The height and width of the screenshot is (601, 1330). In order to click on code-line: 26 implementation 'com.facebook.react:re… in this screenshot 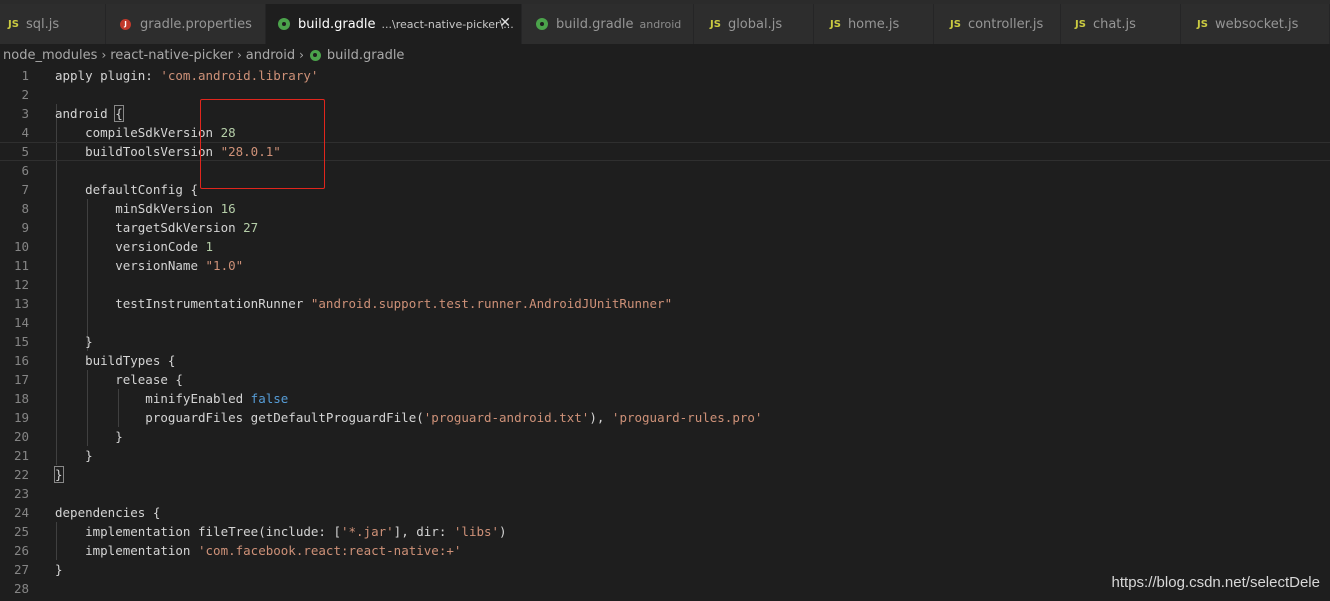, I will do `click(665, 550)`.